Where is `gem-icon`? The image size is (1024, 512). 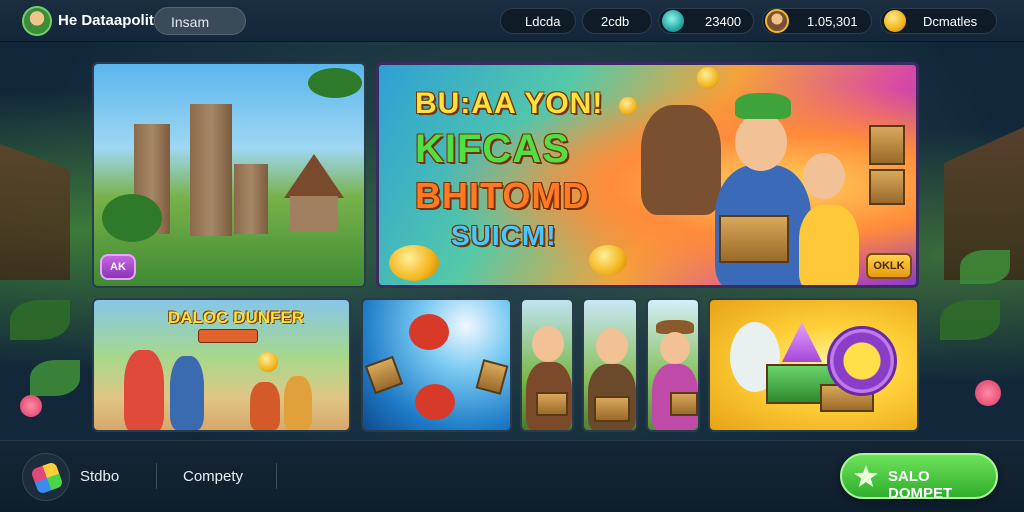 gem-icon is located at coordinates (673, 21).